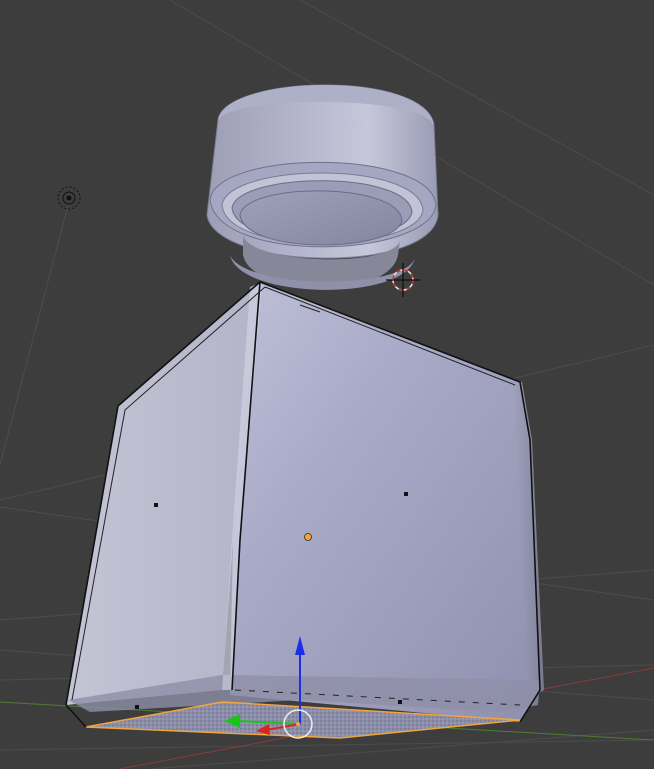 The height and width of the screenshot is (769, 654). I want to click on lamp-icon, so click(69, 198).